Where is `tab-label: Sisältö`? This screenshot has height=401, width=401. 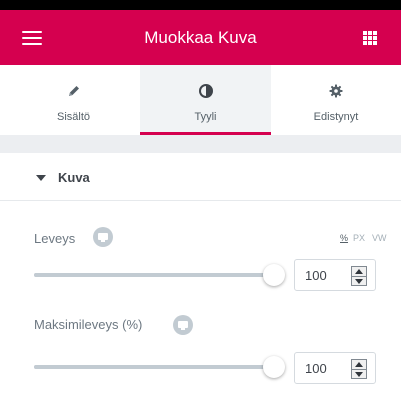
tab-label: Sisältö is located at coordinates (73, 117).